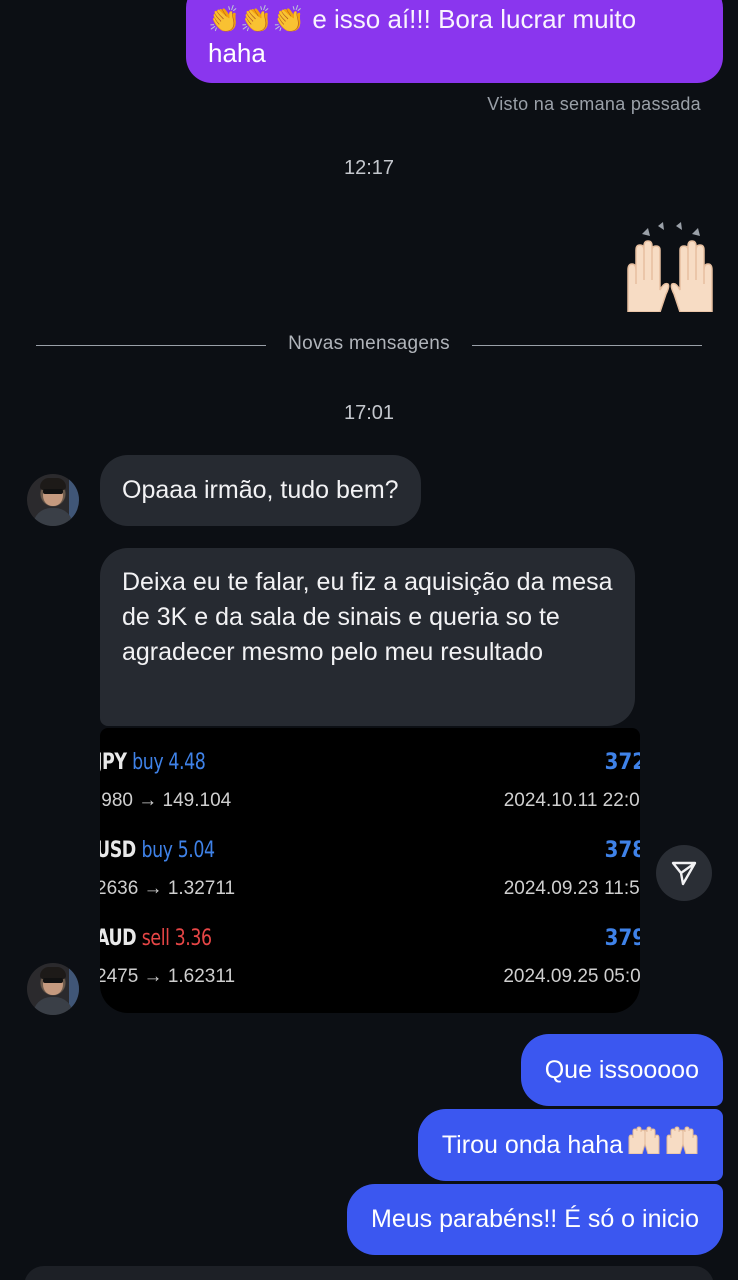 This screenshot has width=738, height=1280. Describe the element at coordinates (532, 1145) in the screenshot. I see `message-text: Tirou onda haha` at that location.